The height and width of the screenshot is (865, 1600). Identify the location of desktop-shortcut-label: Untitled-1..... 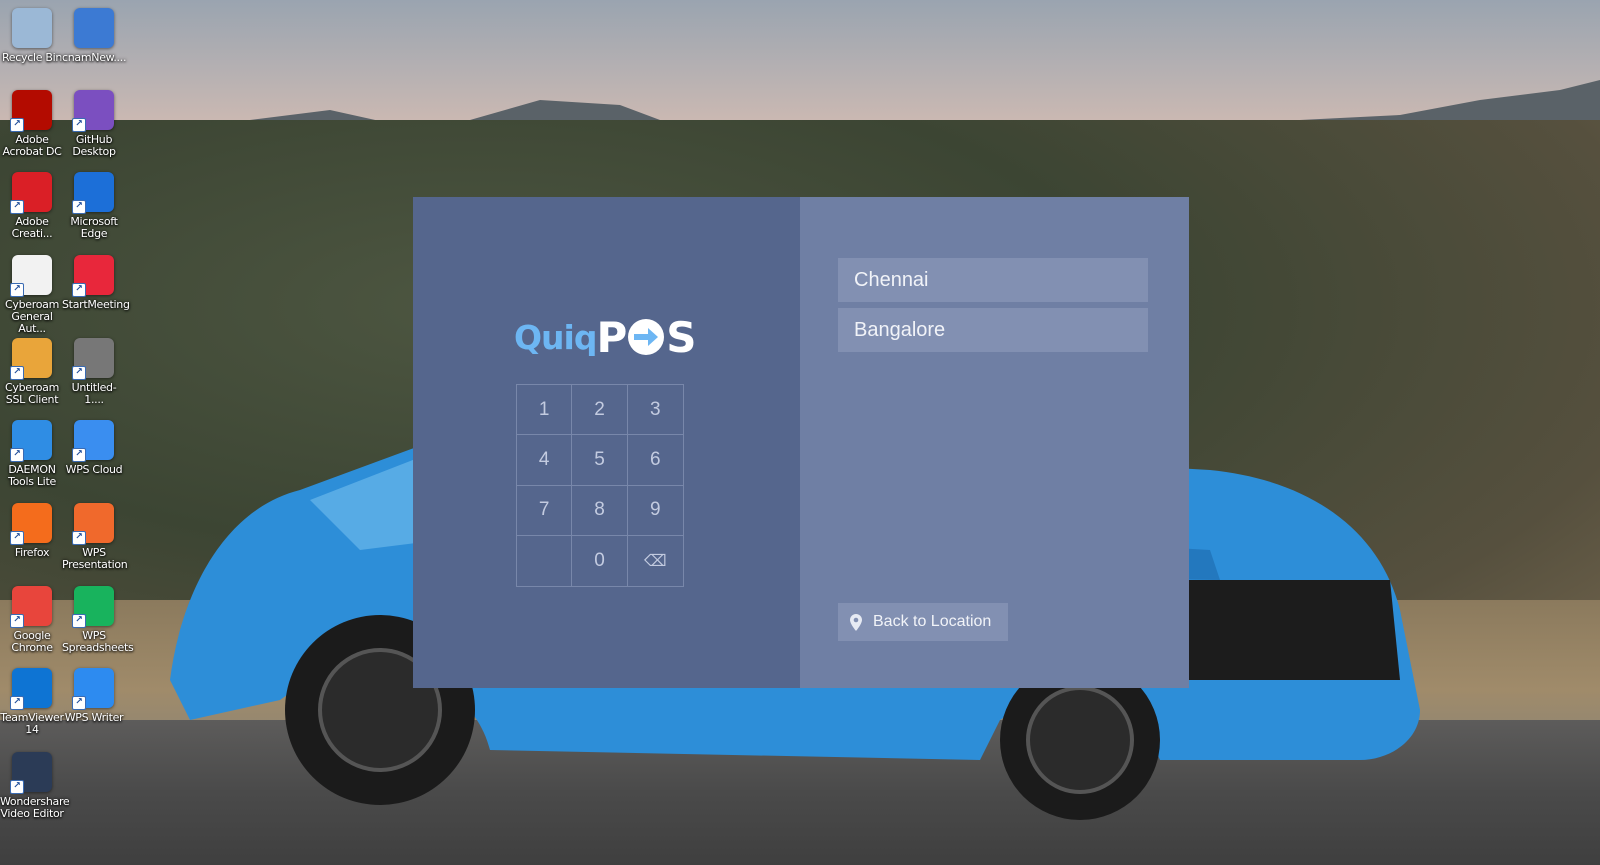
(94, 393).